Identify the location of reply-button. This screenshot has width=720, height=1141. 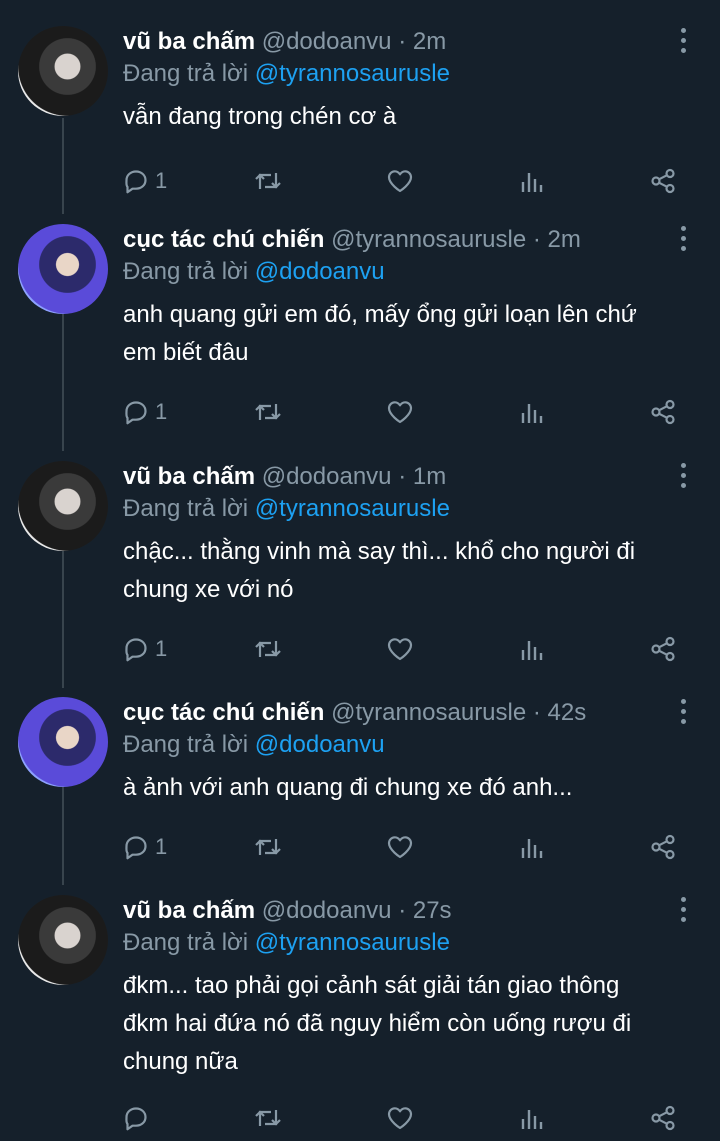
(139, 1118).